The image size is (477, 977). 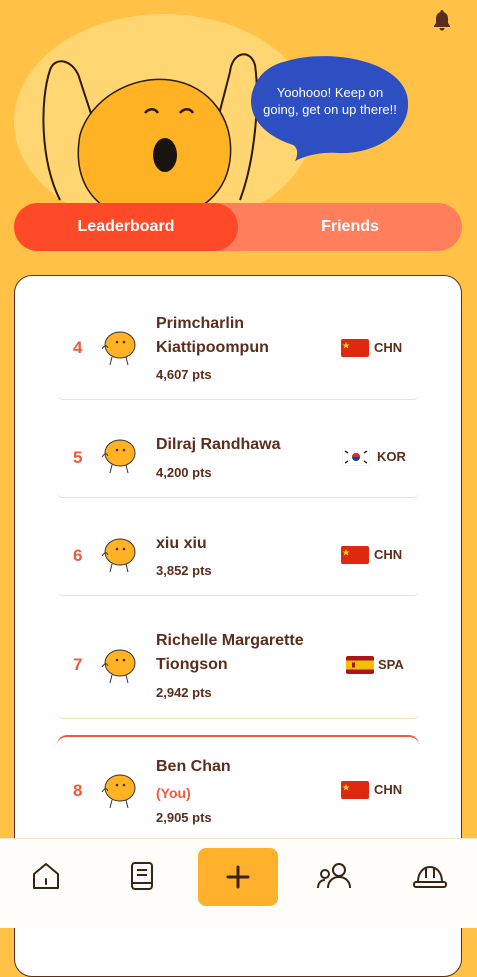 I want to click on korea-flag-icon, so click(x=356, y=457).